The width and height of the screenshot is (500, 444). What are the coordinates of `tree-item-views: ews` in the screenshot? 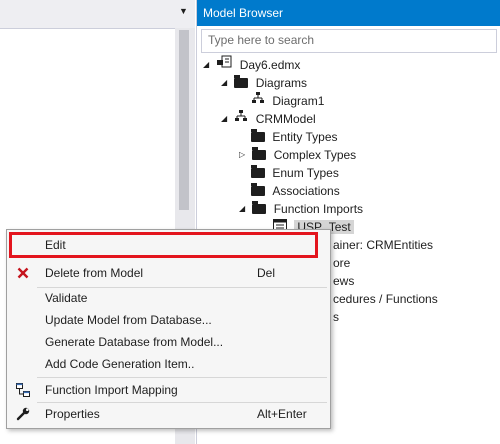 It's located at (343, 280).